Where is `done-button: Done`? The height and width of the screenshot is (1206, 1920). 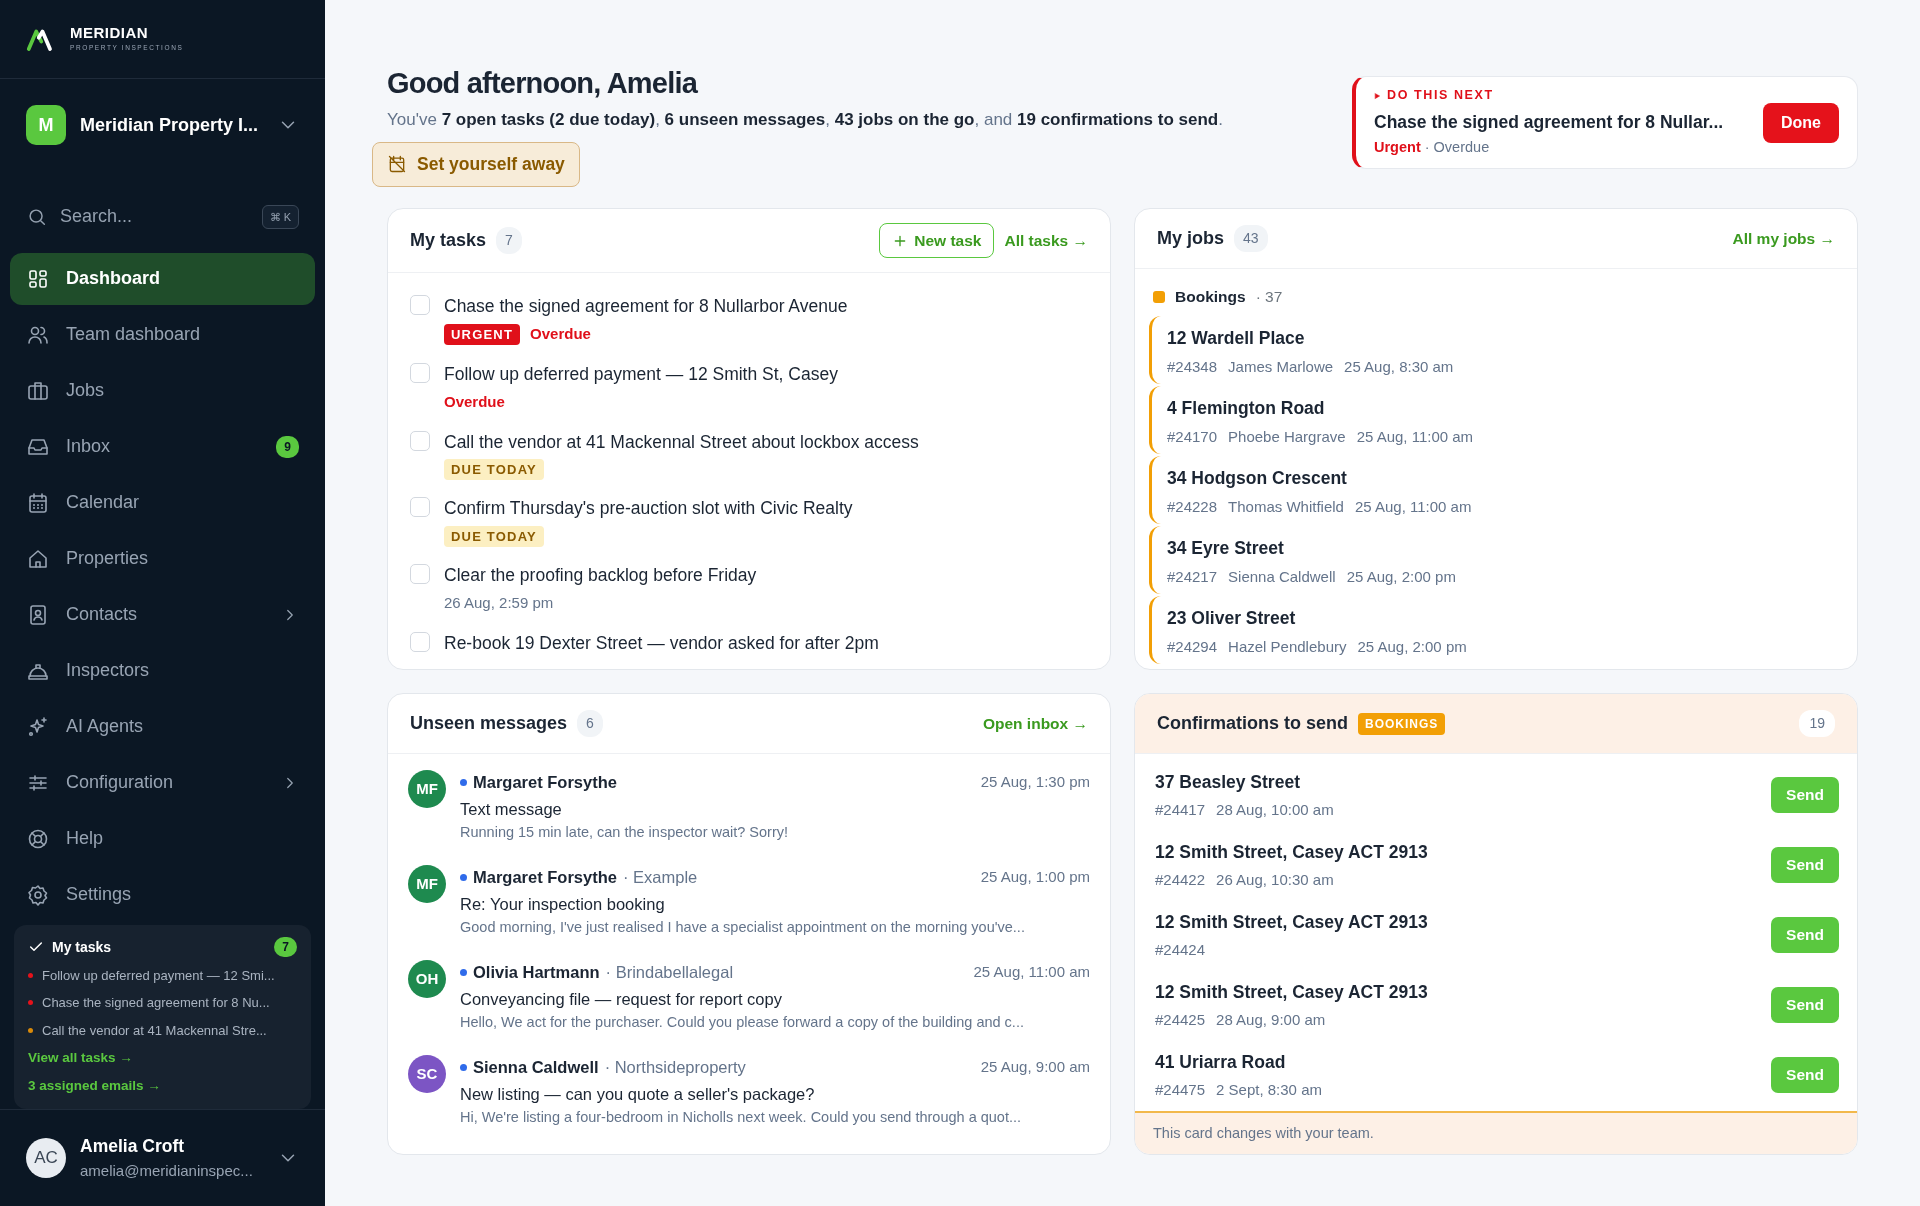 done-button: Done is located at coordinates (1801, 122).